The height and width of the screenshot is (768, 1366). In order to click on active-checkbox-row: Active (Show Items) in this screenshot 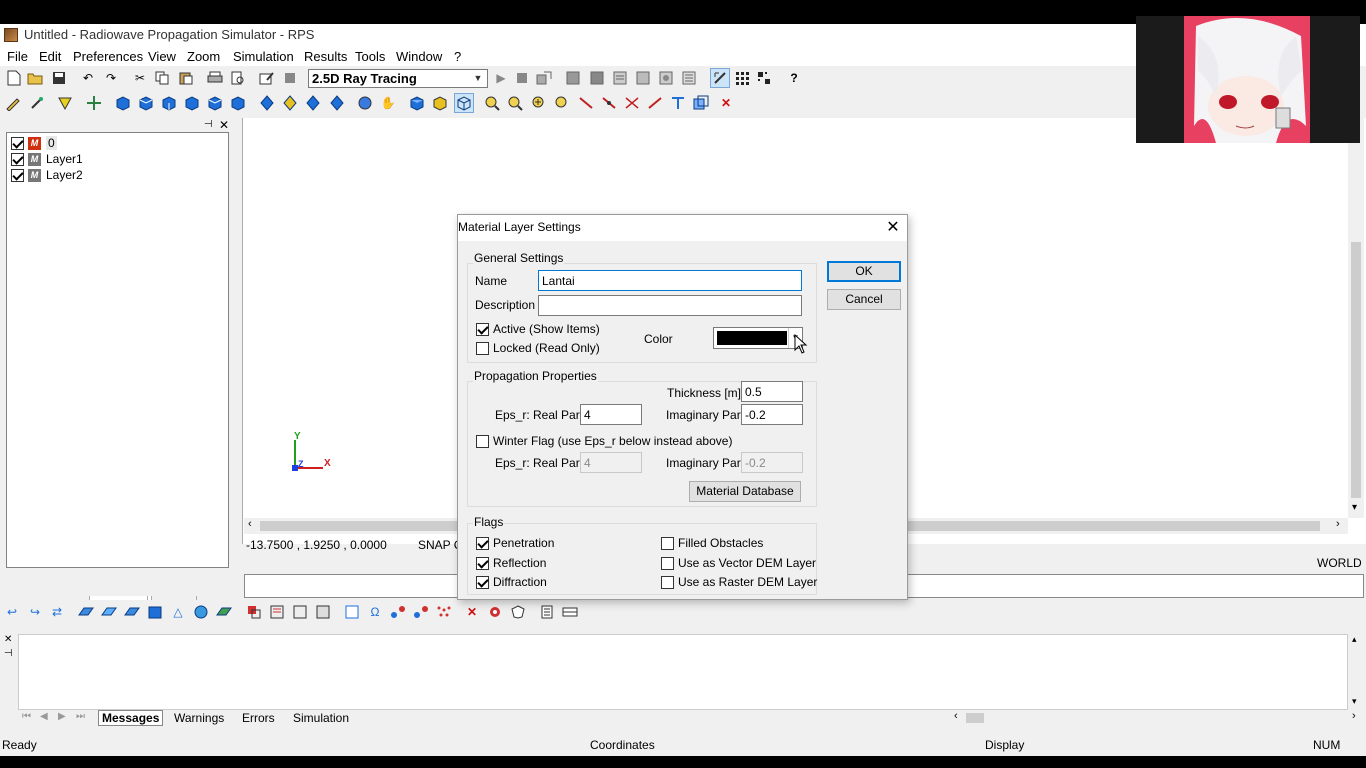, I will do `click(538, 329)`.